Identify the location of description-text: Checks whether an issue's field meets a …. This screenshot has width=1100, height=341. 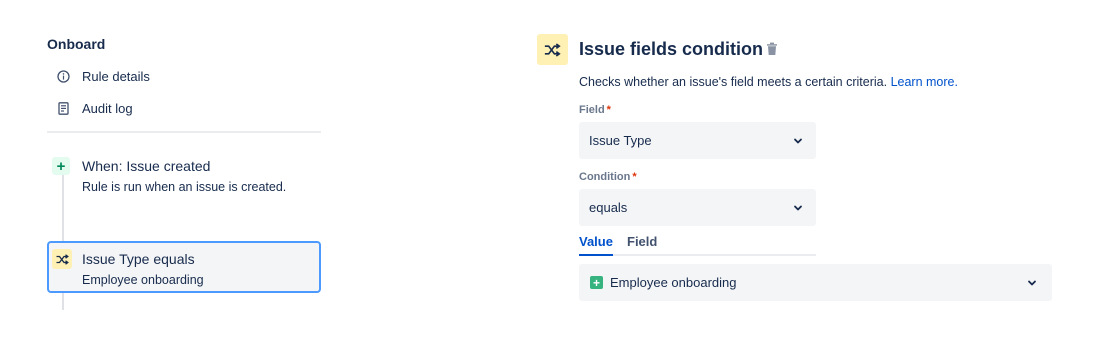
(733, 82).